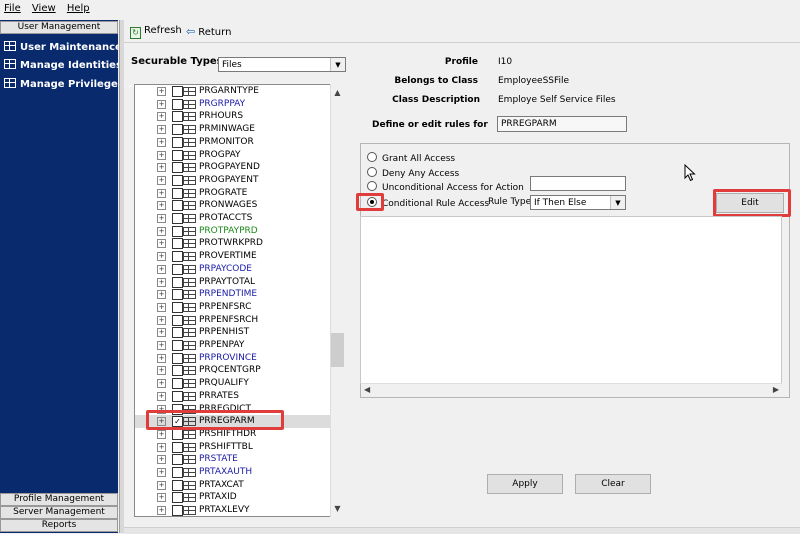 The image size is (800, 534). I want to click on tree-item: + PRTAXLEVY, so click(234, 510).